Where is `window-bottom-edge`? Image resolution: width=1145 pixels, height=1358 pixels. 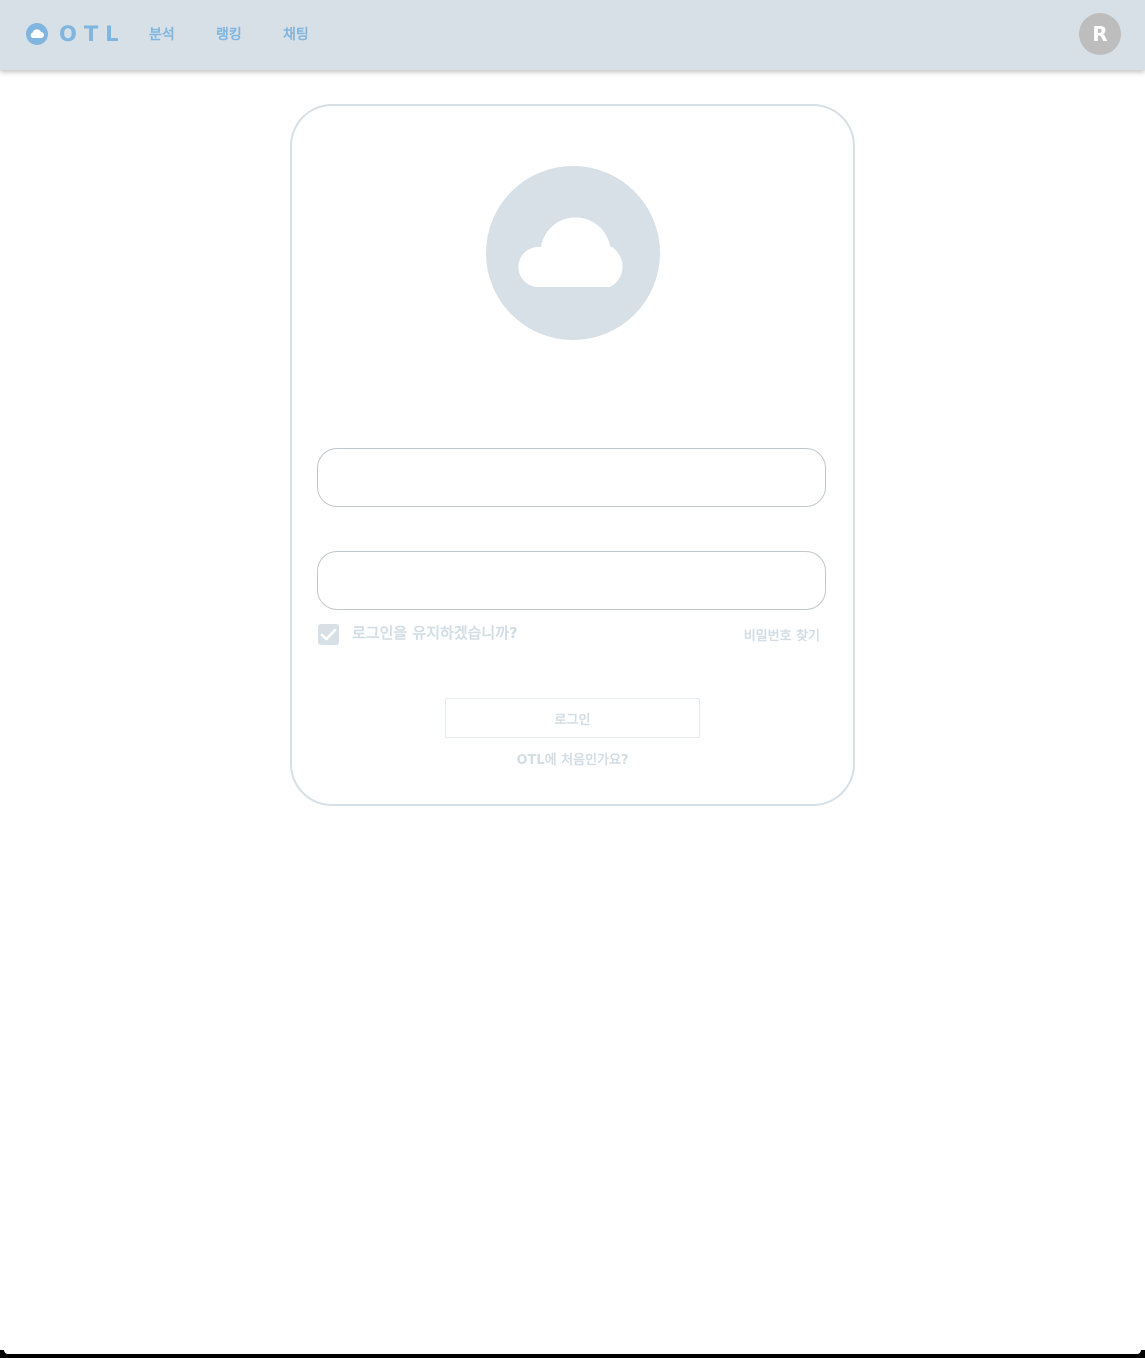 window-bottom-edge is located at coordinates (572, 1354).